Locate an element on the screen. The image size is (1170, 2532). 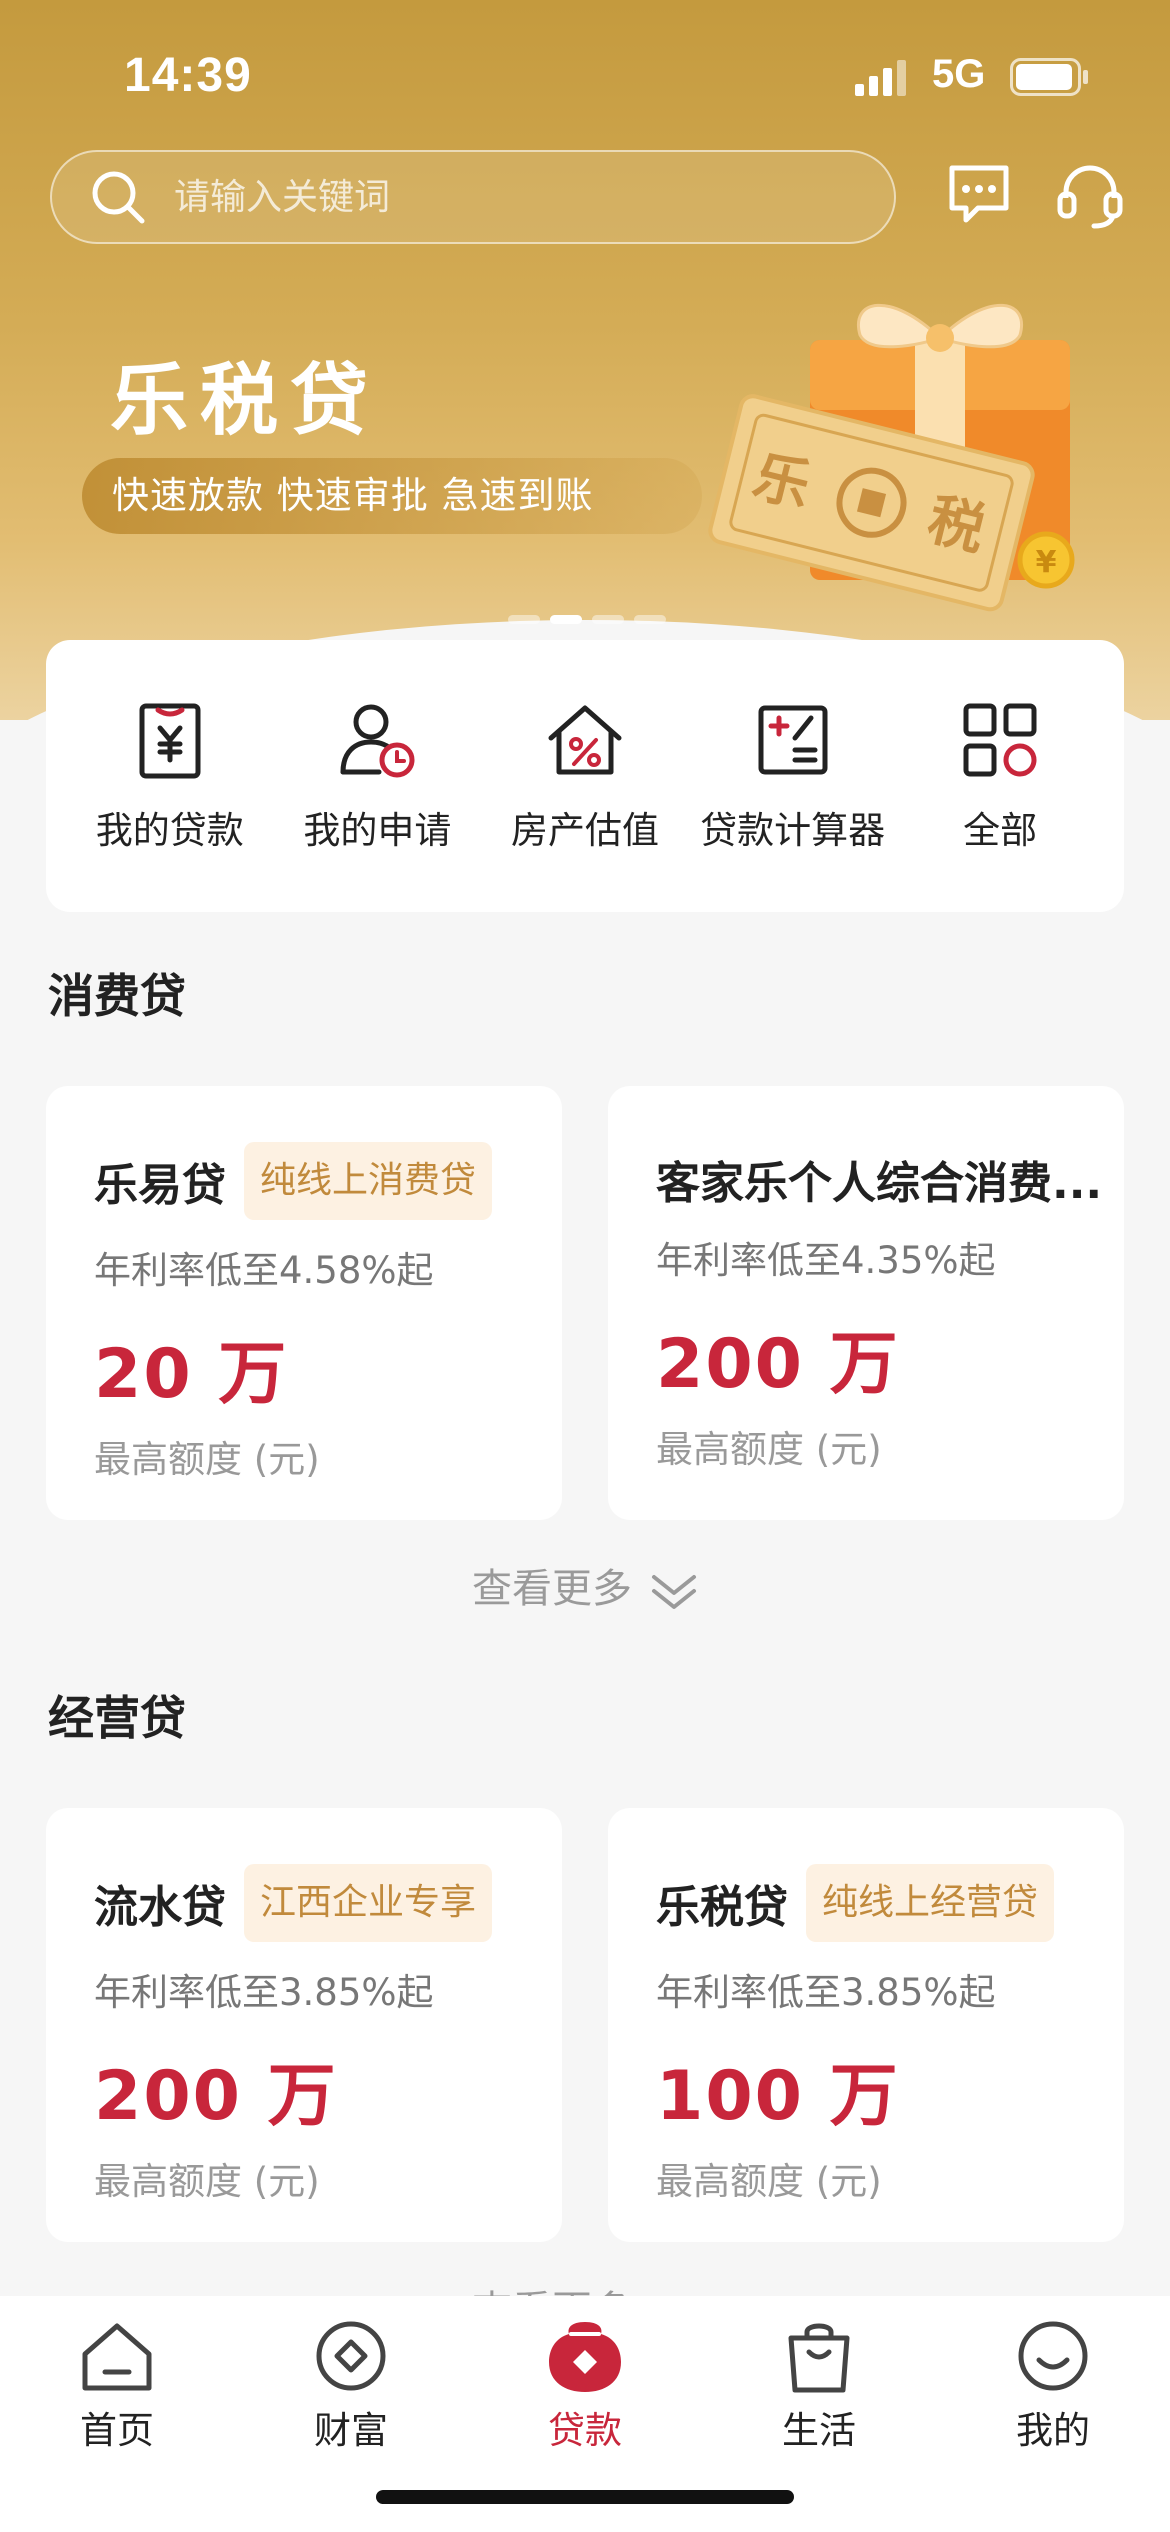
tab-me: 我的 is located at coordinates (1053, 2424).